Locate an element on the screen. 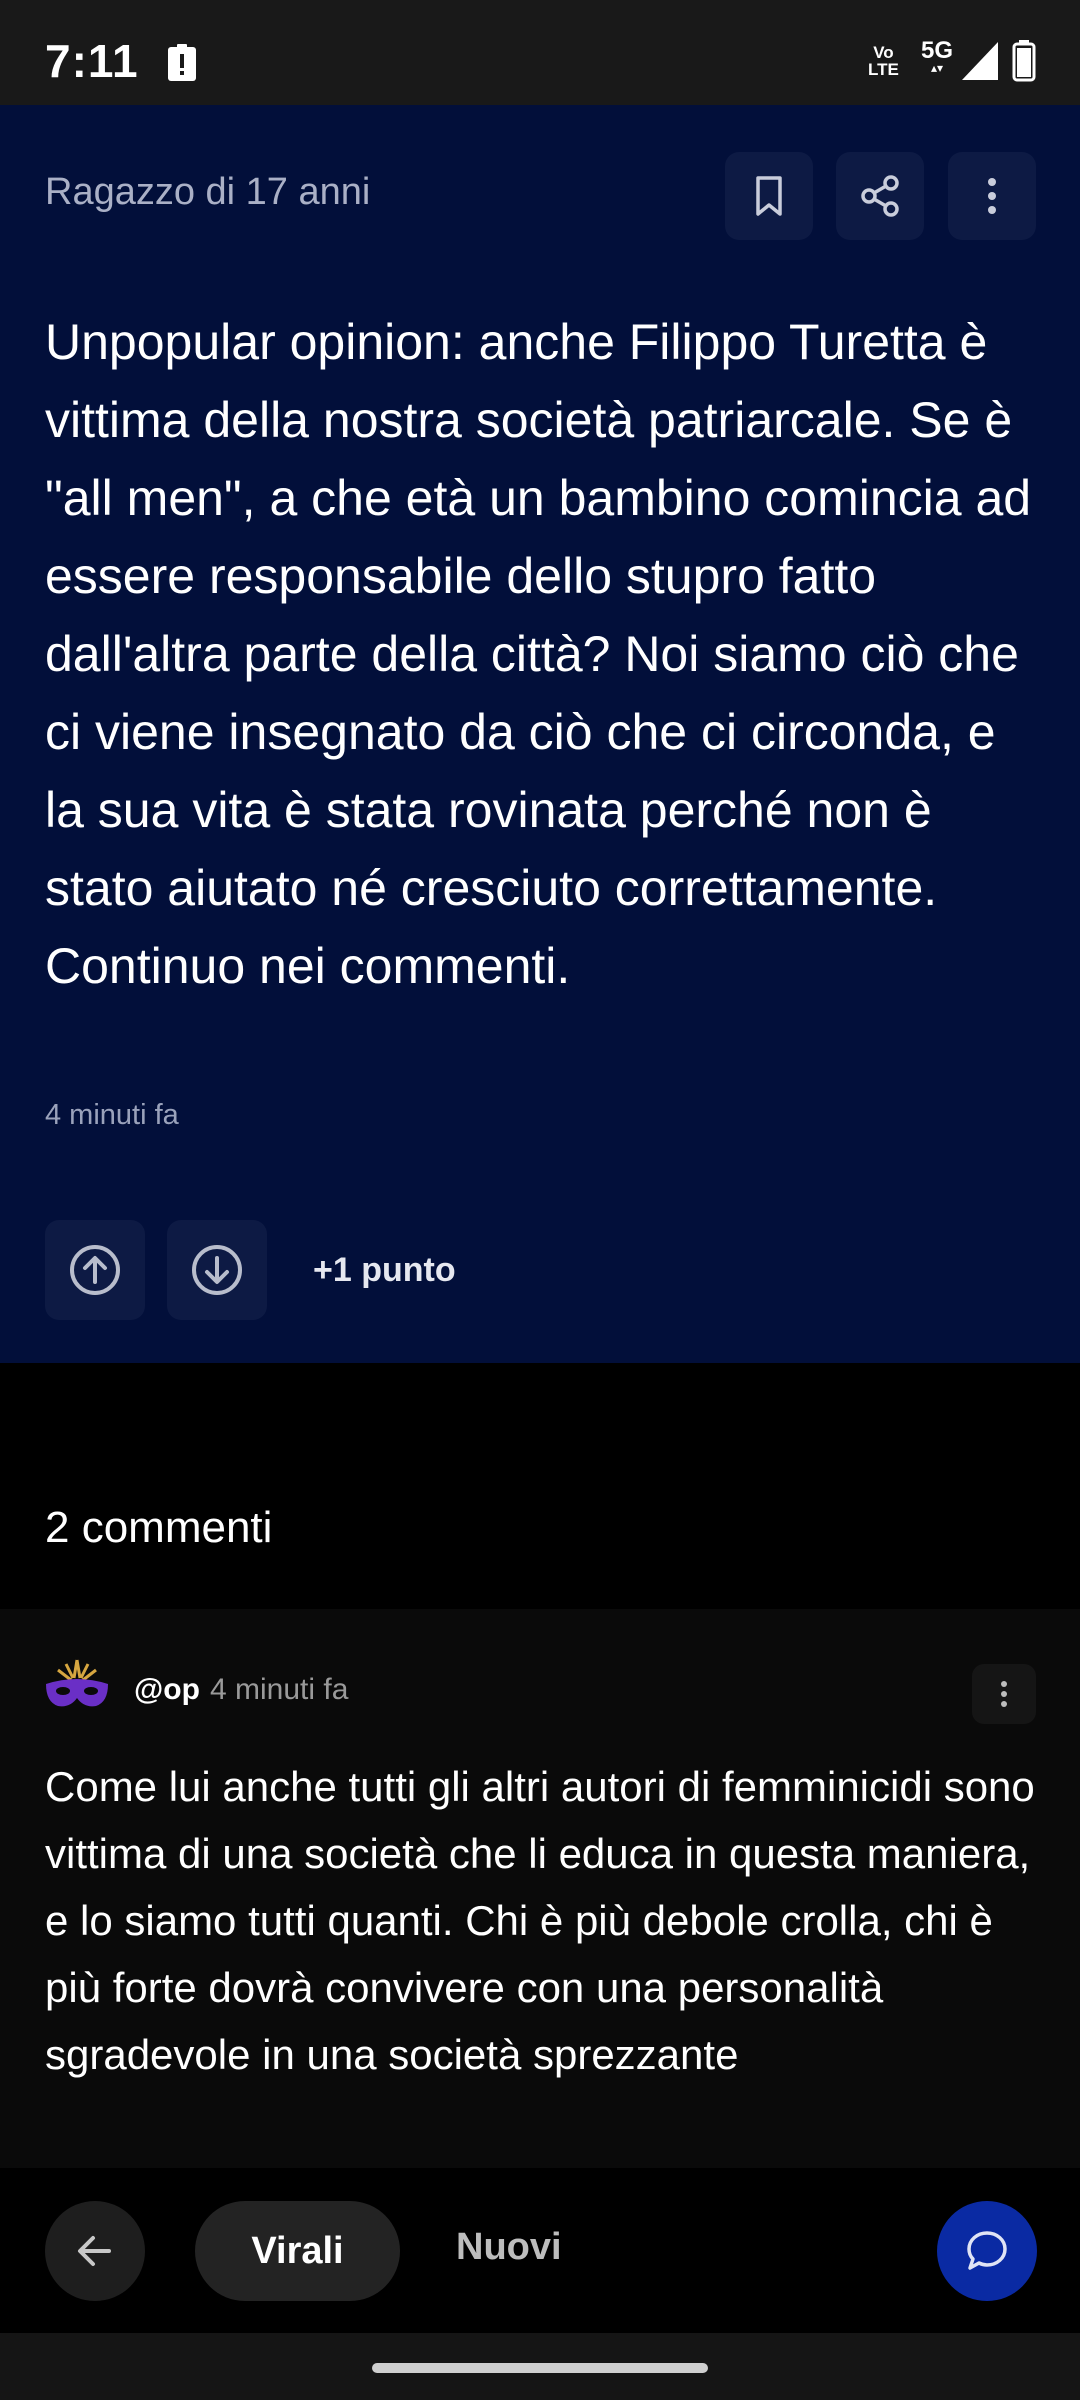 Image resolution: width=1080 pixels, height=2400 pixels. status-bar: 7:11 Vo LTE 5G ▴▾ is located at coordinates (540, 52).